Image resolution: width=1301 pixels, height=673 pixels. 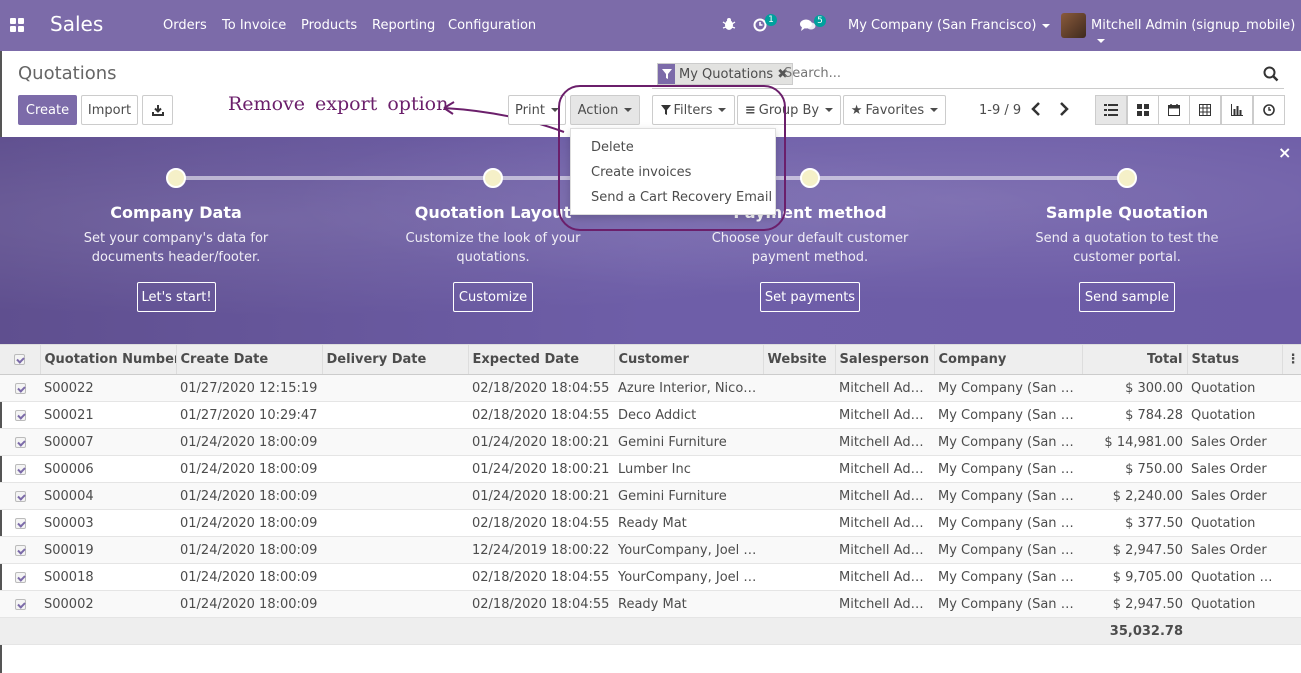 I want to click on graph-view-button, so click(x=1237, y=110).